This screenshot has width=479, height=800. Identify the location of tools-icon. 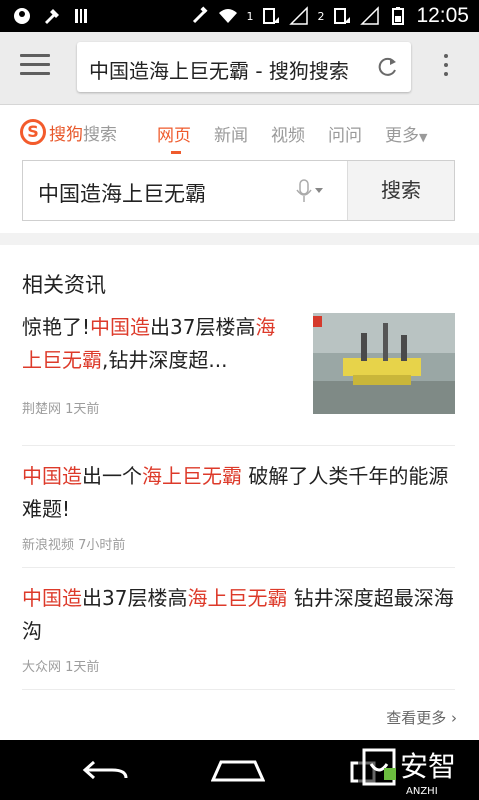
(52, 16).